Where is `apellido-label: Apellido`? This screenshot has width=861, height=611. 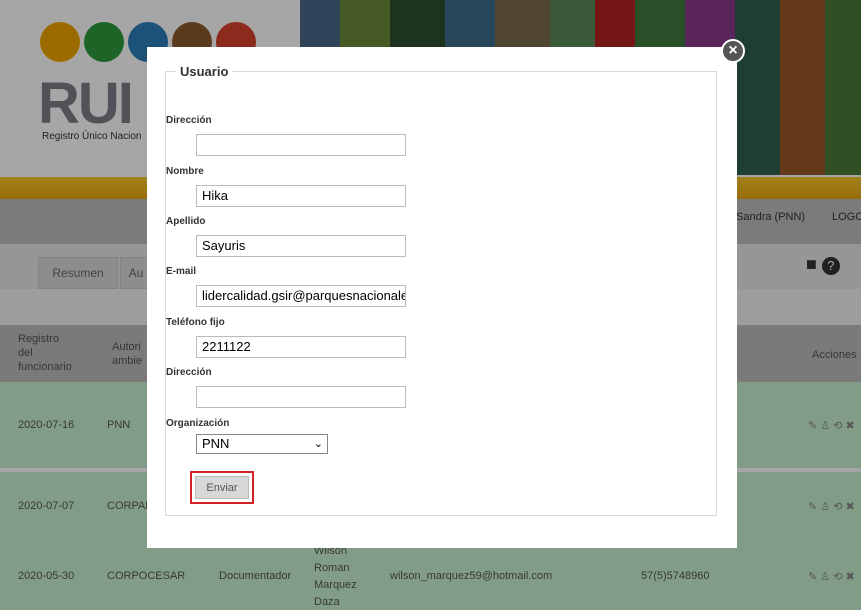
apellido-label: Apellido is located at coordinates (186, 221).